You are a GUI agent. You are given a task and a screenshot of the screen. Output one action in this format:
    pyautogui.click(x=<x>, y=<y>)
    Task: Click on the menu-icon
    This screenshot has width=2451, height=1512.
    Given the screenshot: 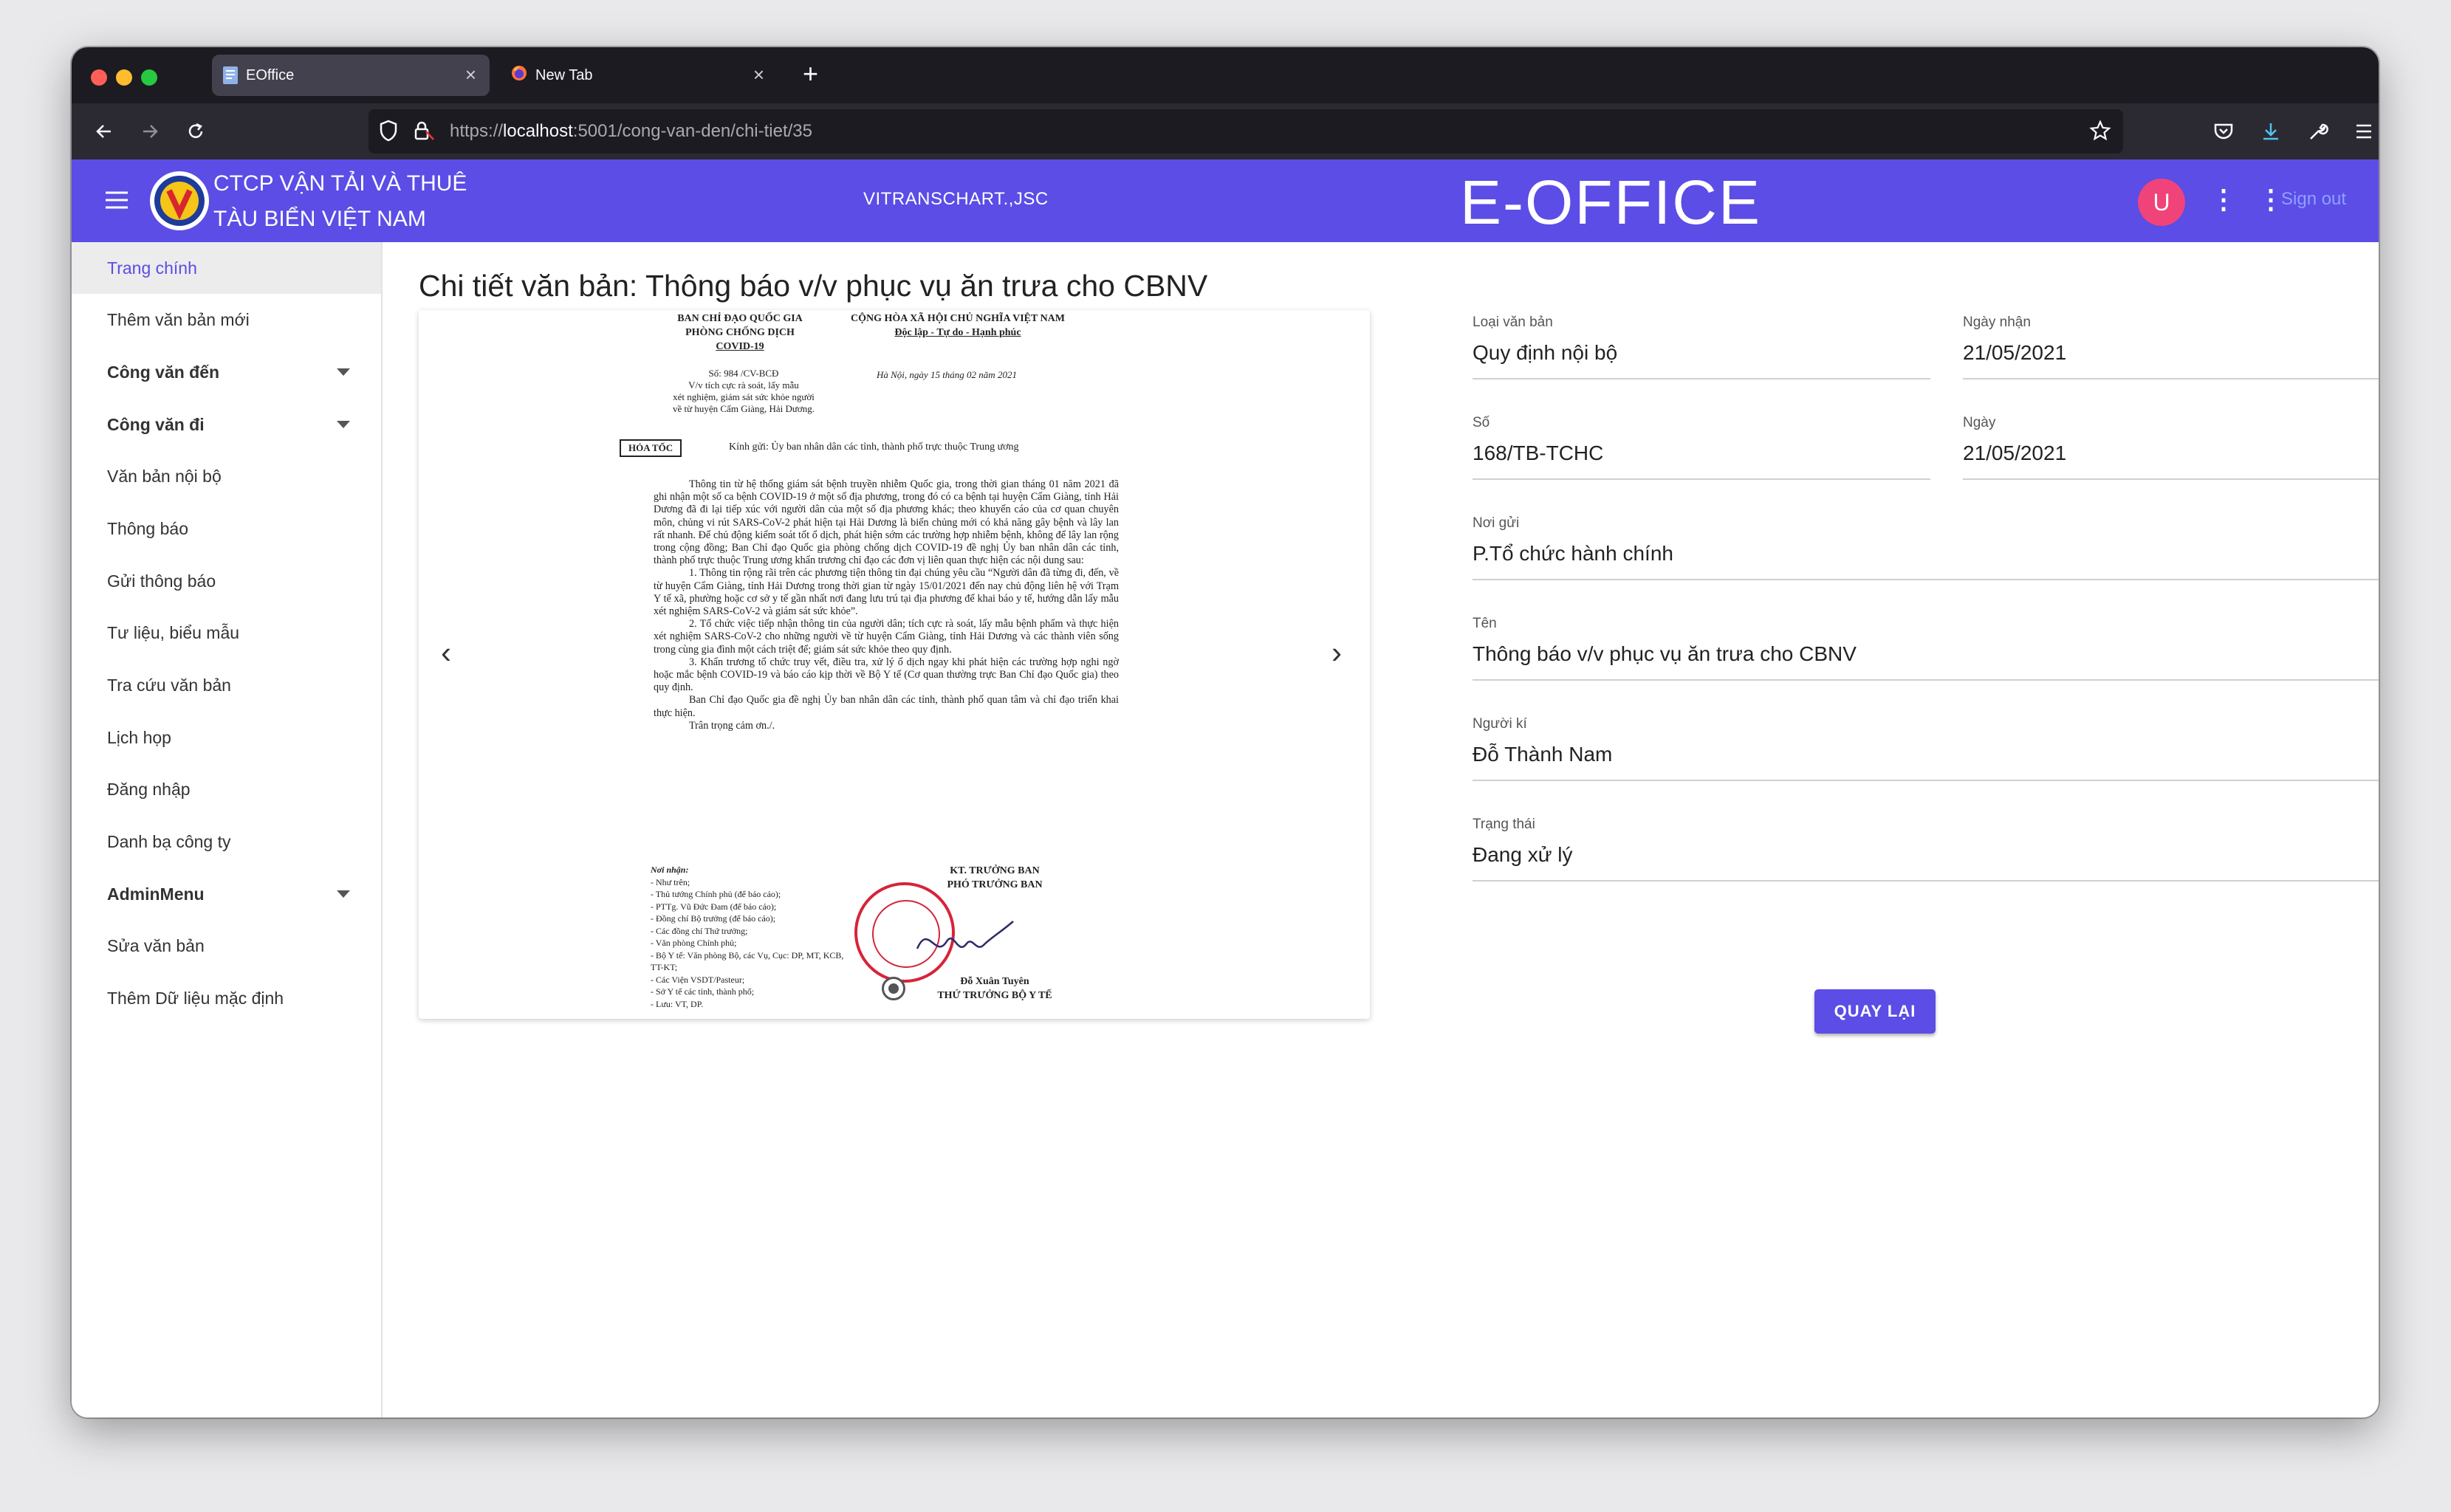 What is the action you would take?
    pyautogui.click(x=116, y=202)
    